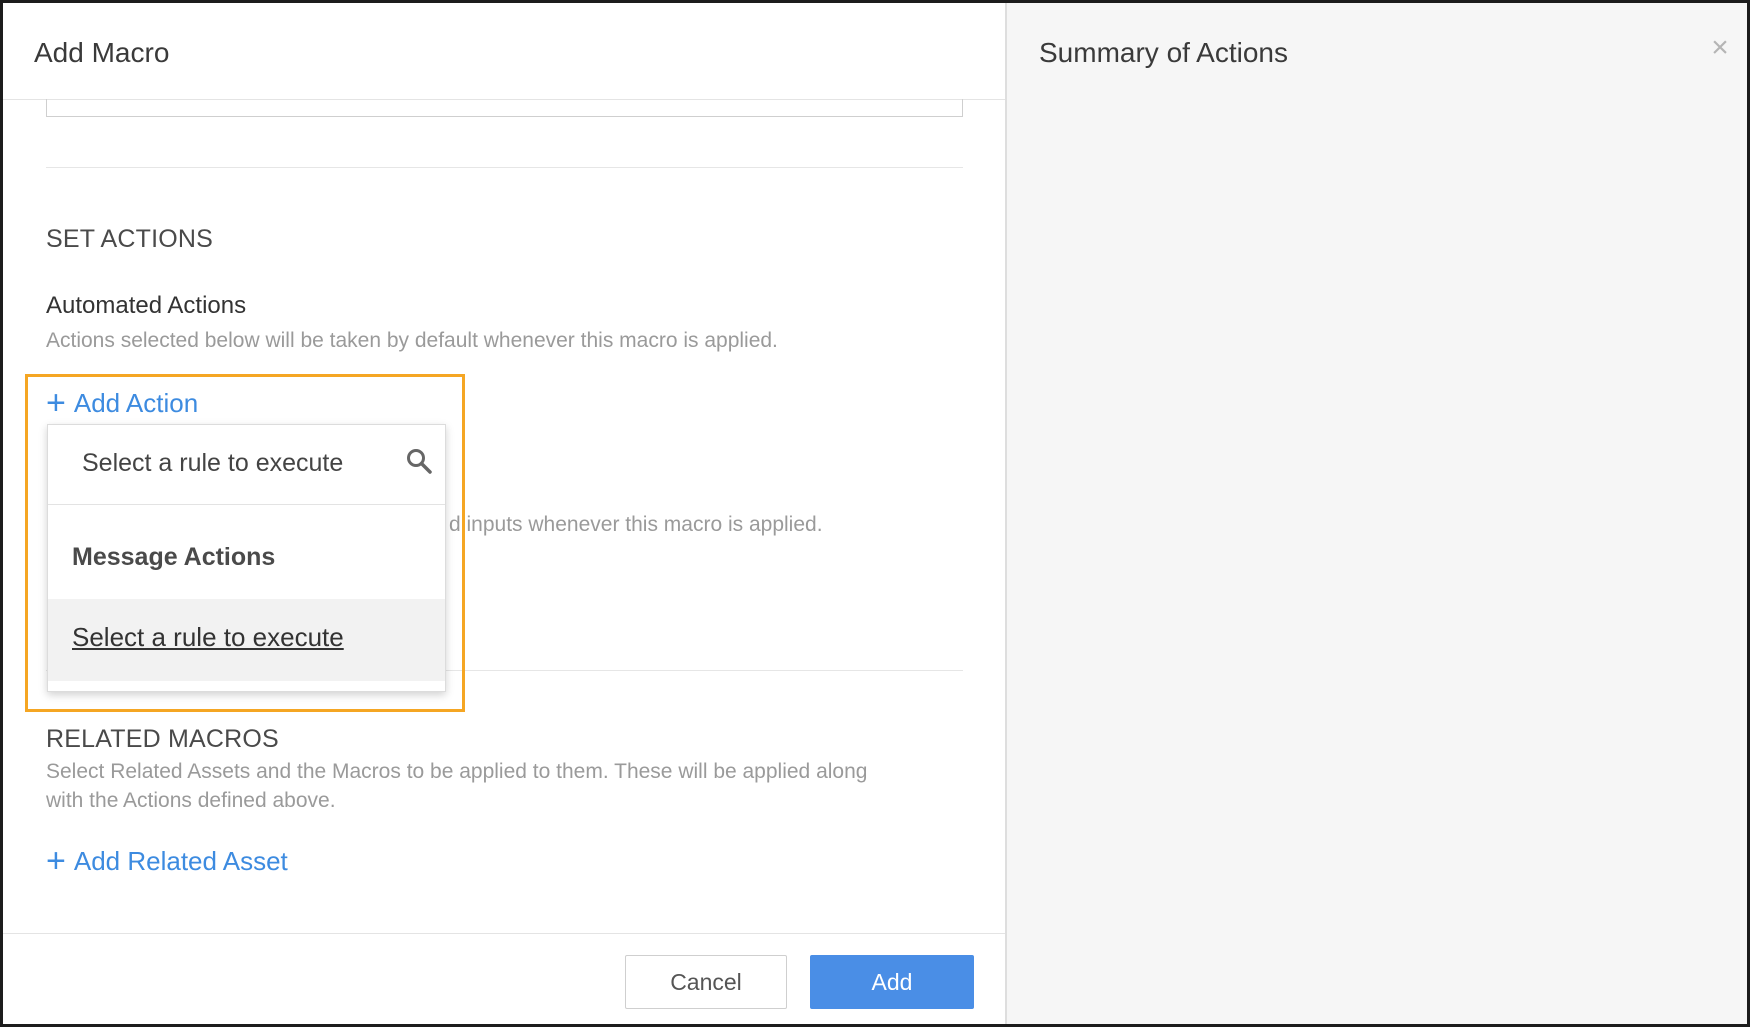 The image size is (1750, 1027). Describe the element at coordinates (892, 982) in the screenshot. I see `add-button: Add` at that location.